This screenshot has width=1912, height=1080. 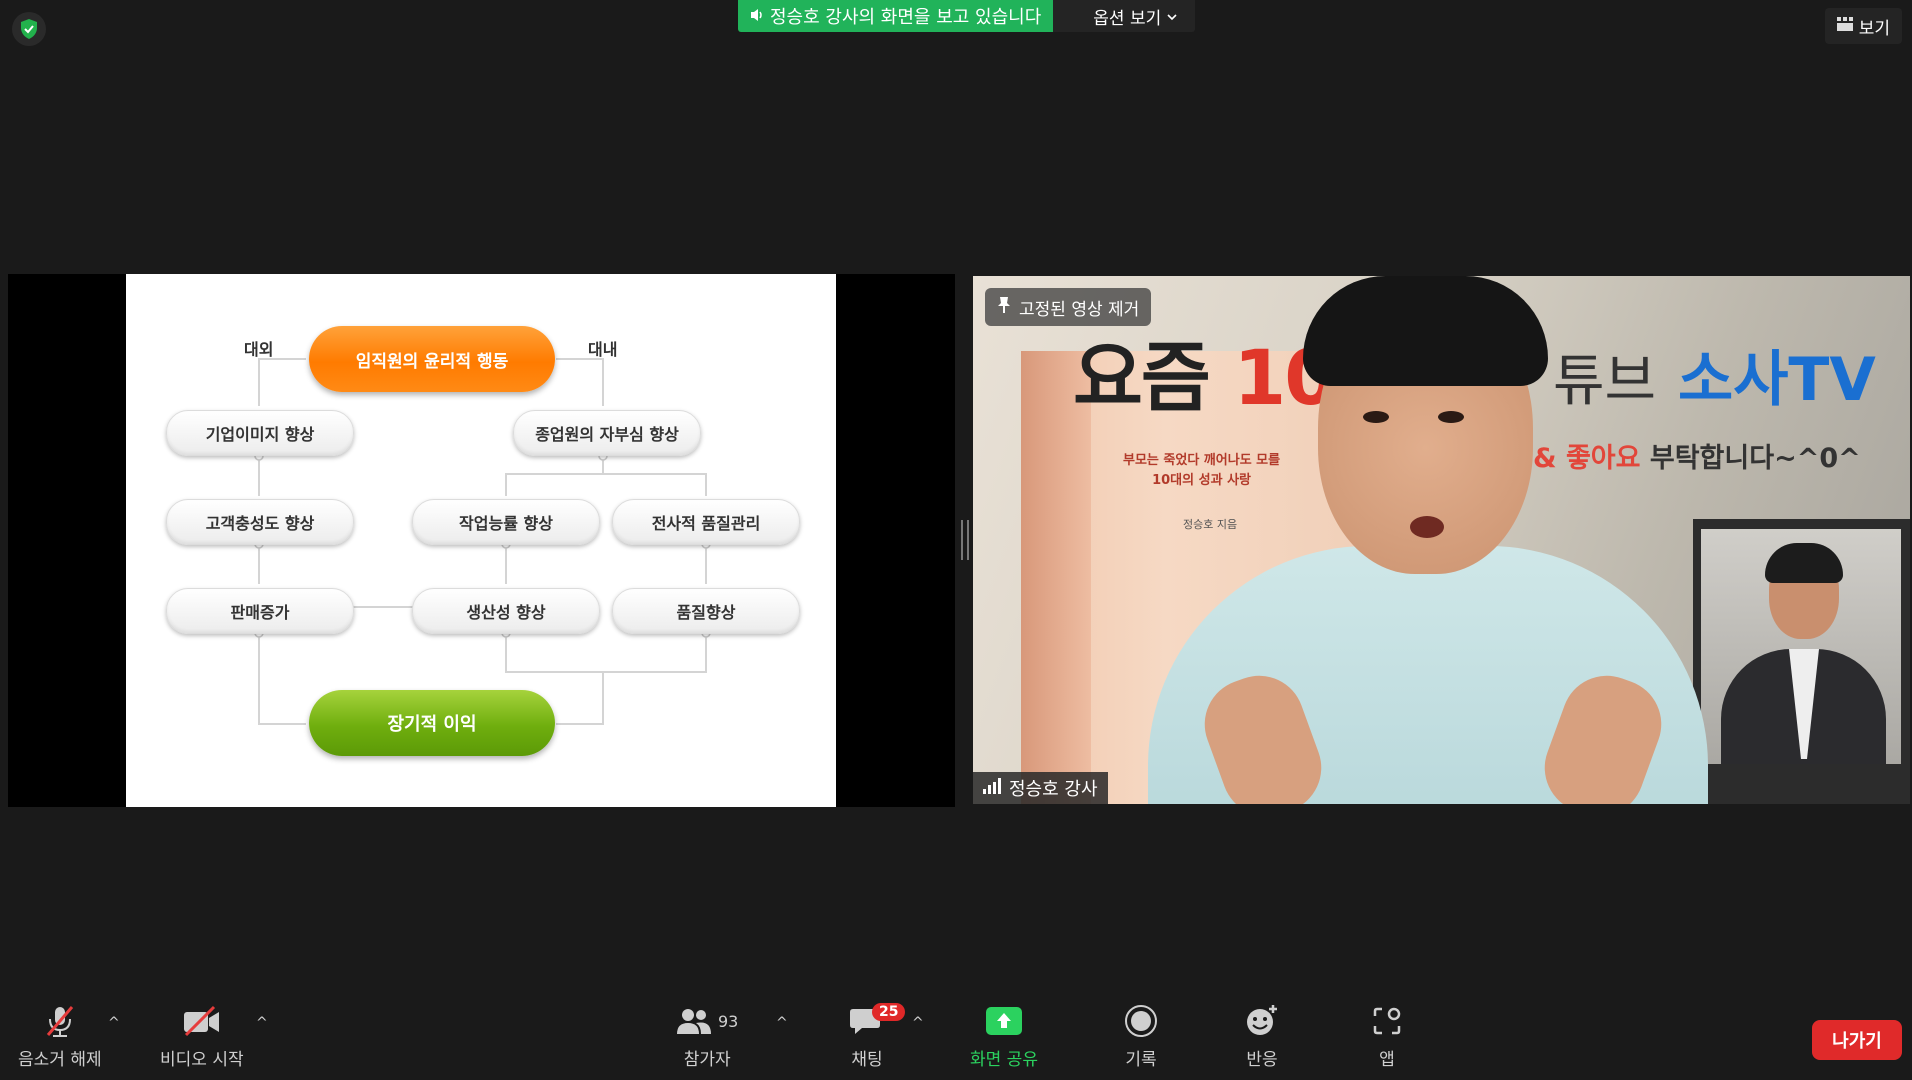 What do you see at coordinates (1172, 16) in the screenshot?
I see `chevron-down-icon` at bounding box center [1172, 16].